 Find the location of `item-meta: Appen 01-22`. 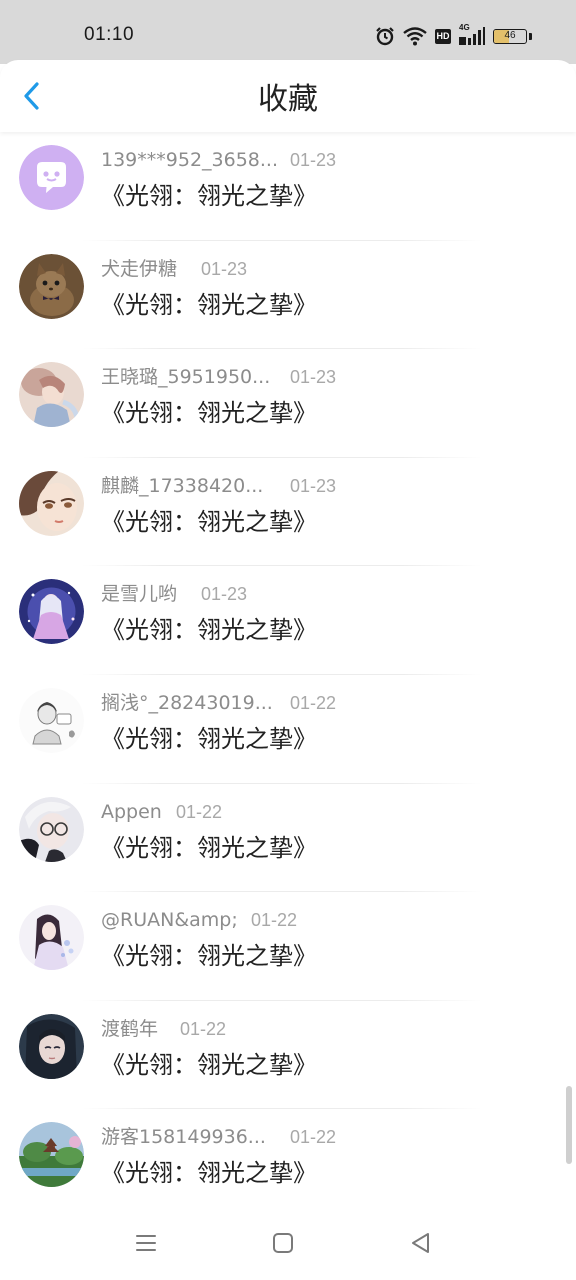

item-meta: Appen 01-22 is located at coordinates (161, 812).